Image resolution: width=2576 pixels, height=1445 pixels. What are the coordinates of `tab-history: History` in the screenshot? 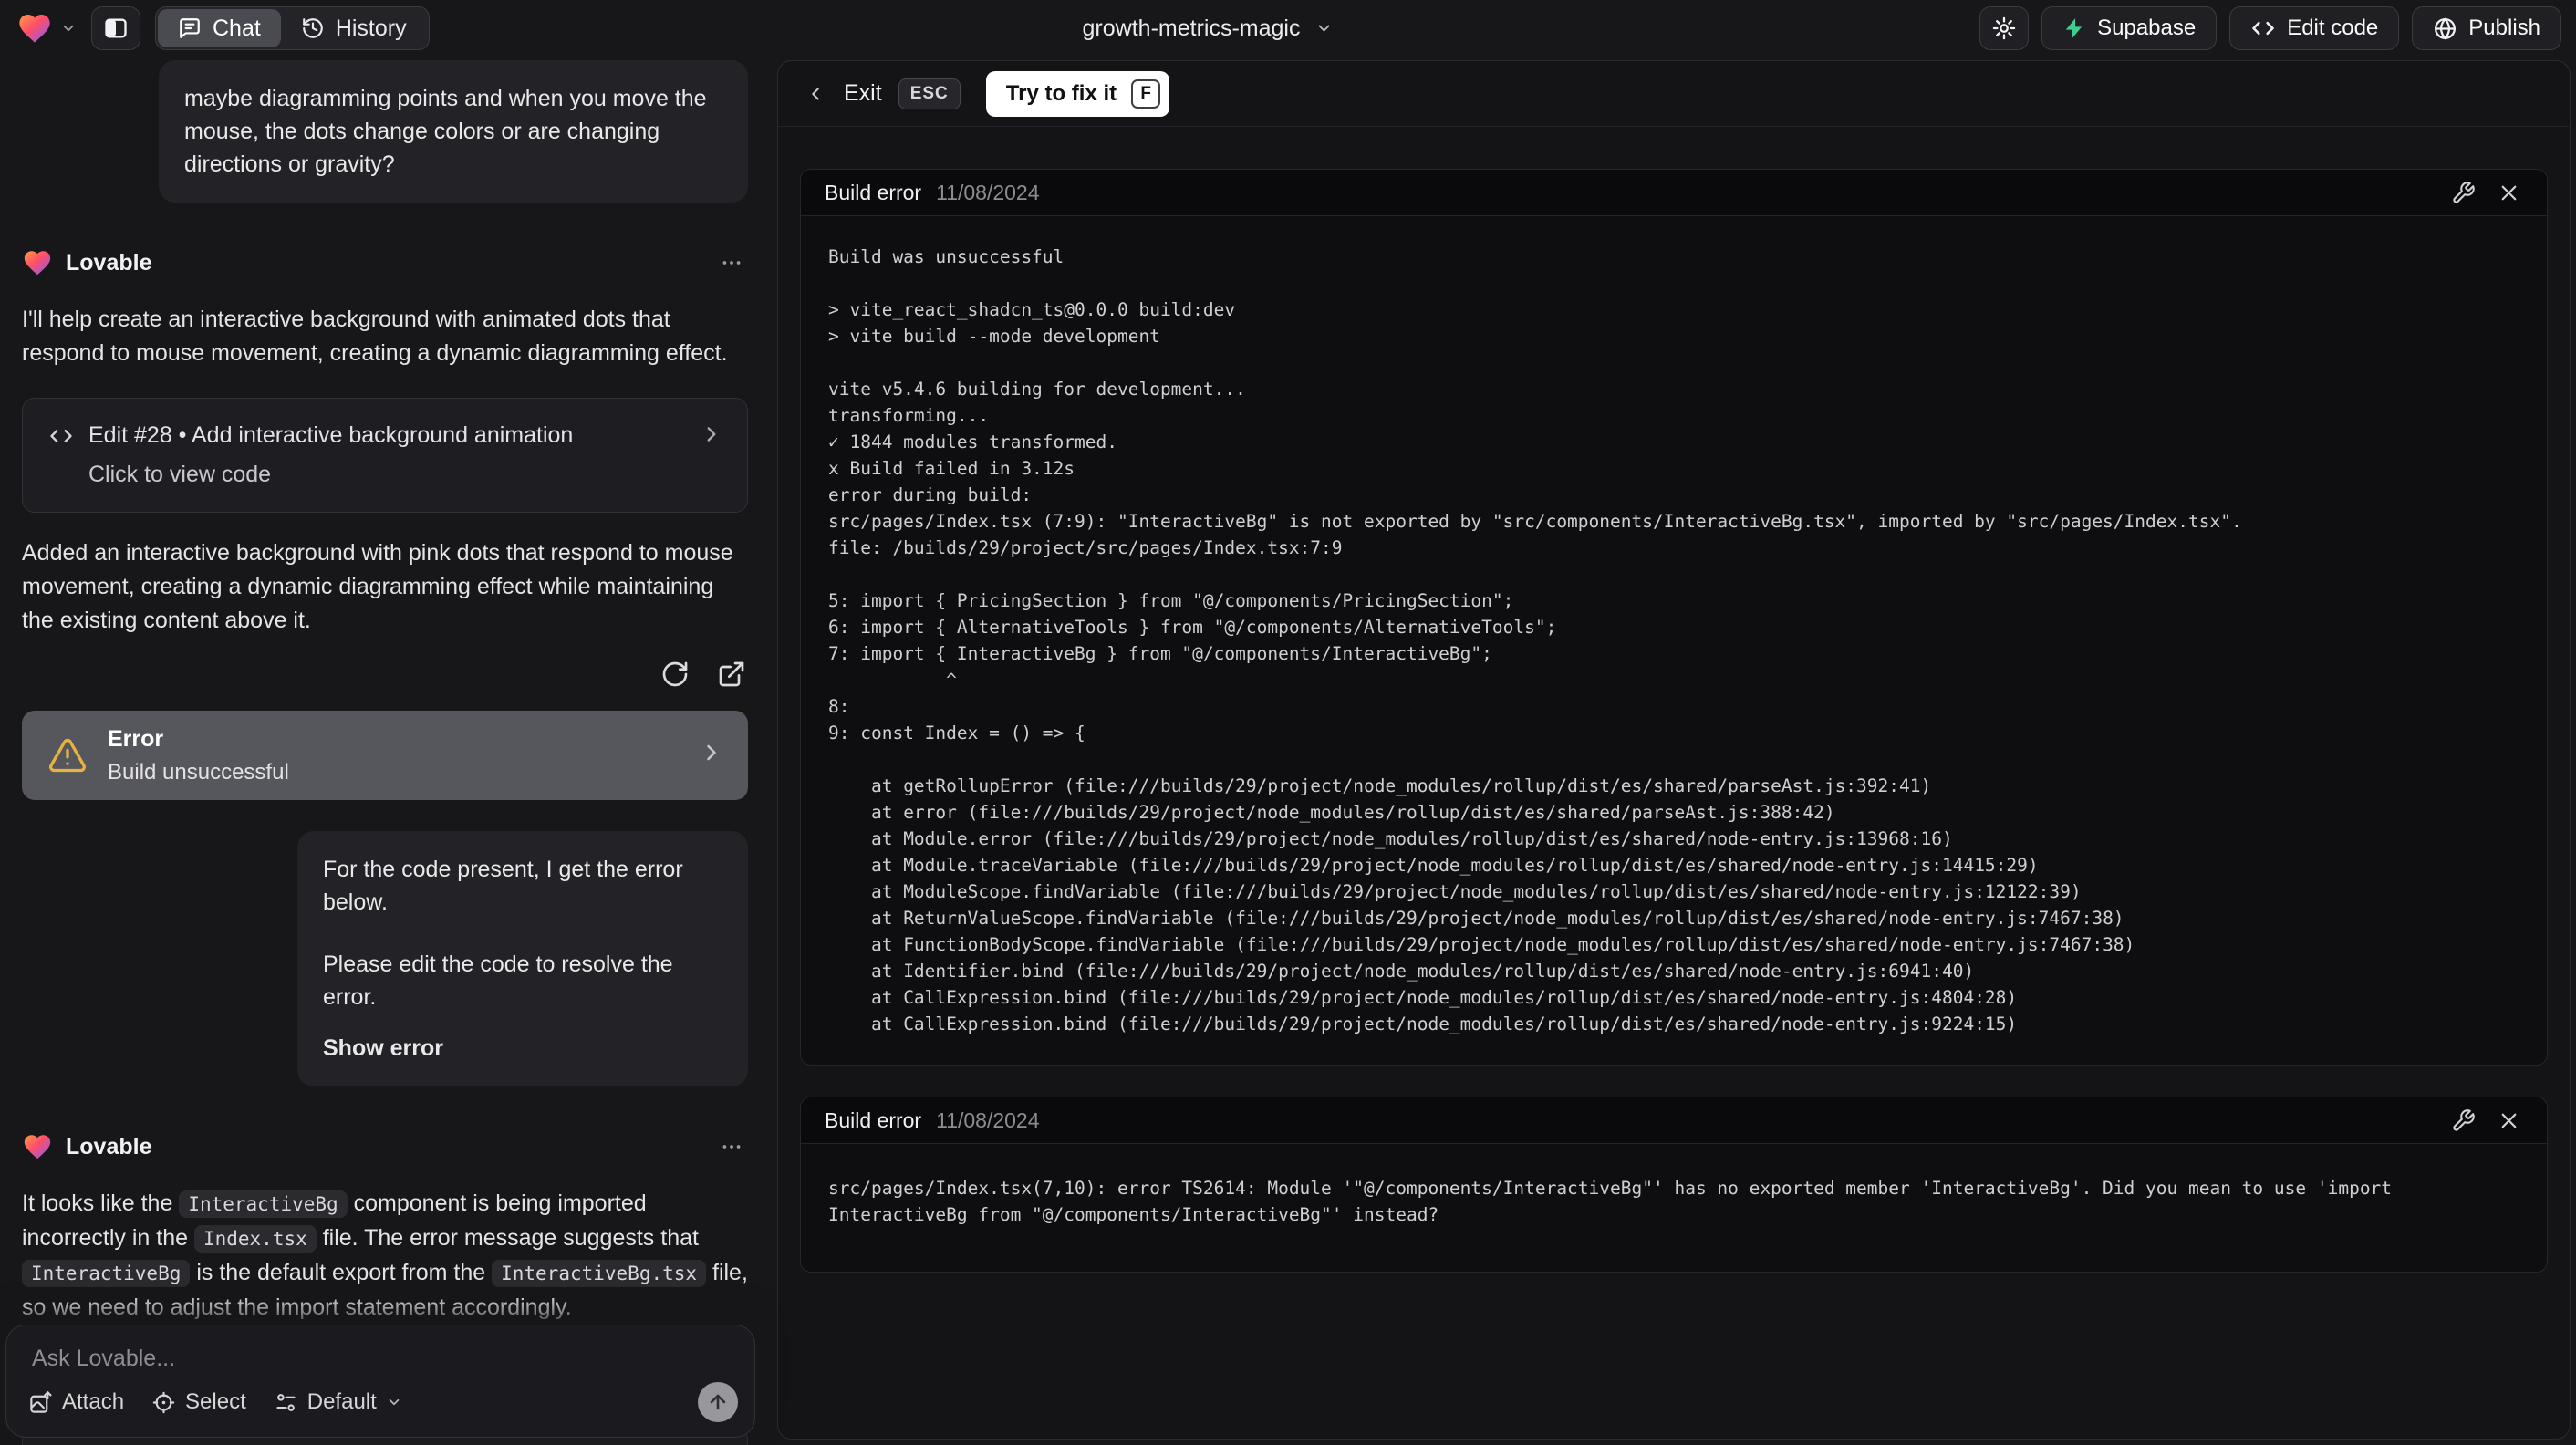 It's located at (354, 28).